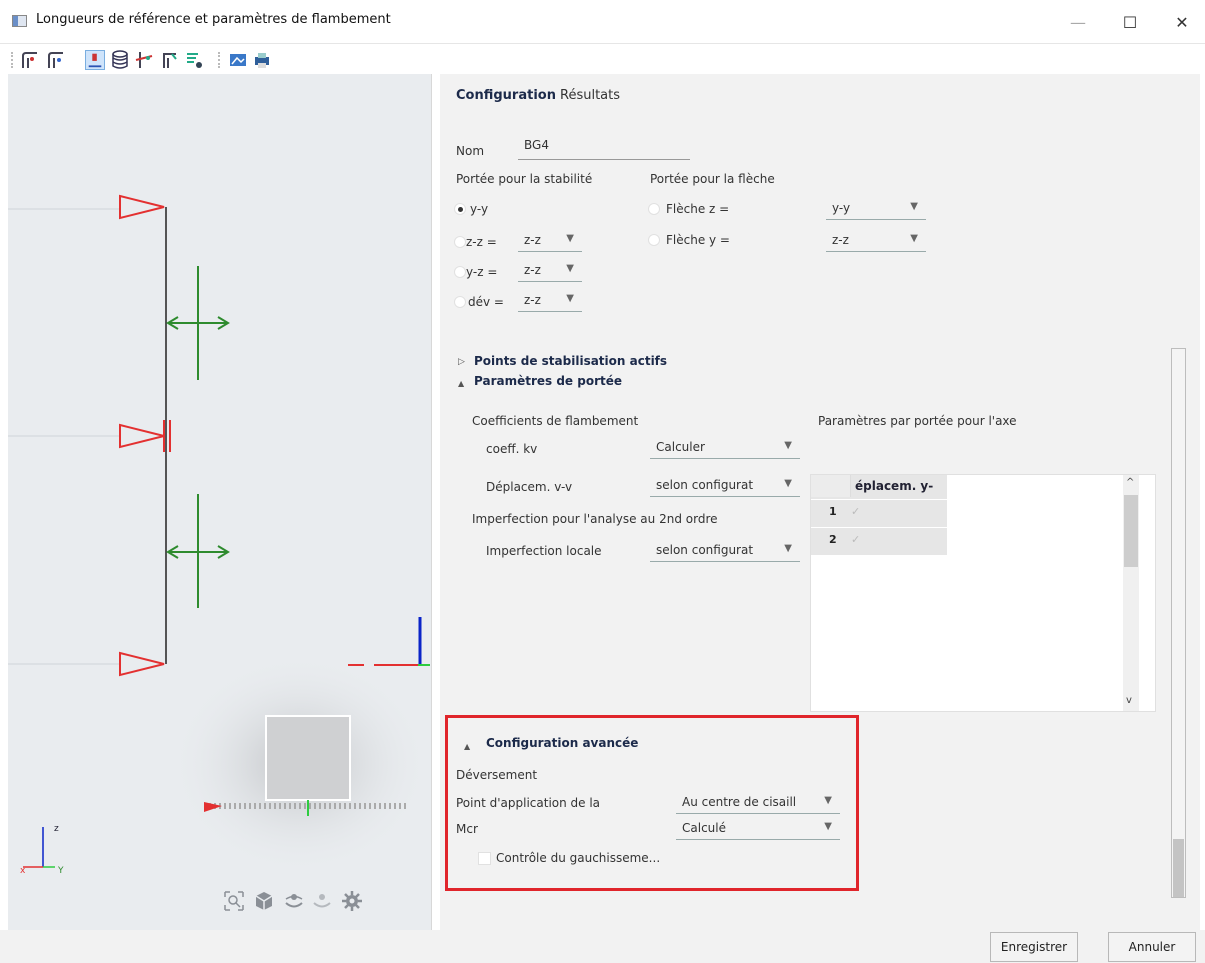 This screenshot has height=963, width=1205. Describe the element at coordinates (532, 270) in the screenshot. I see `yz-select-value: z-z` at that location.